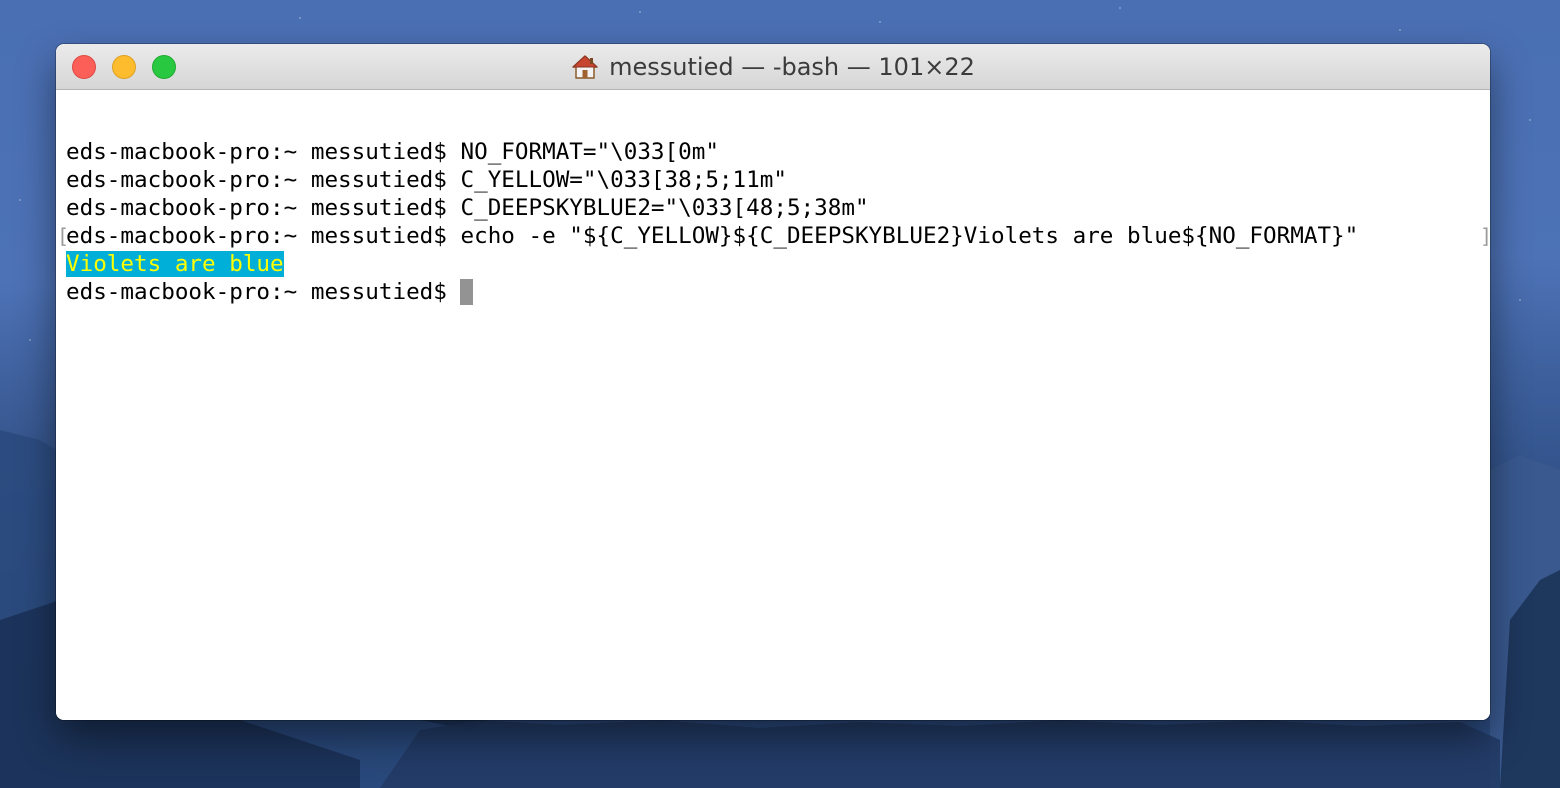  I want to click on terminal-output-line: Violets are blue, so click(175, 264).